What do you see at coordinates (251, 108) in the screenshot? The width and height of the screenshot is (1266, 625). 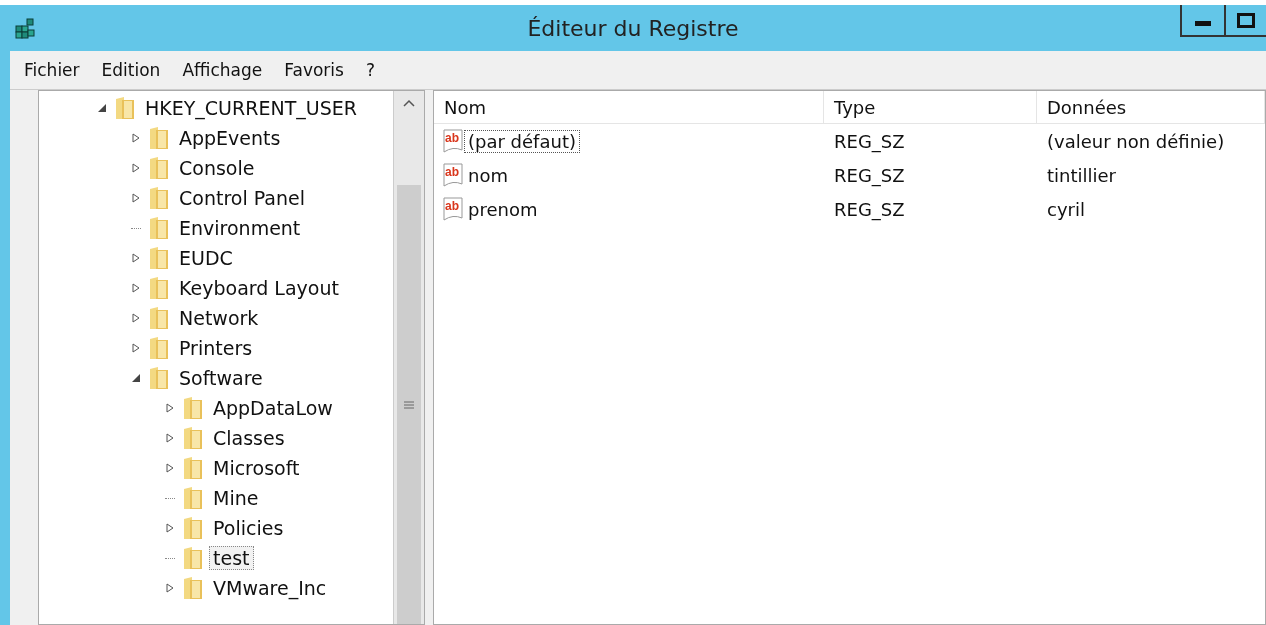 I see `tree-item: HKEY_CURRENT_USER` at bounding box center [251, 108].